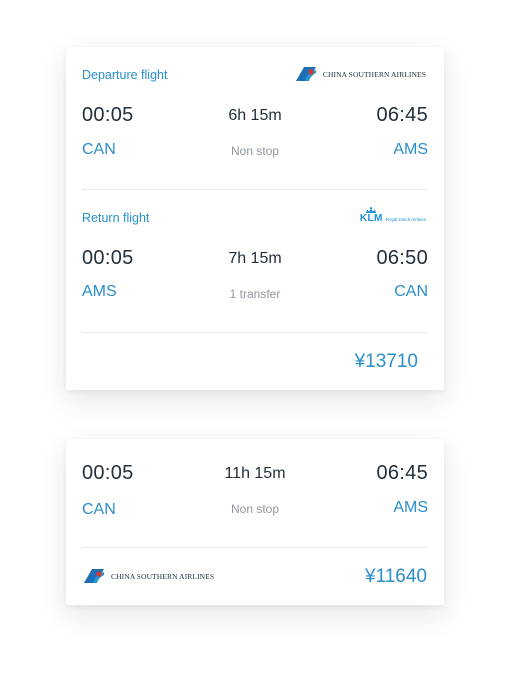  I want to click on section-divider, so click(255, 189).